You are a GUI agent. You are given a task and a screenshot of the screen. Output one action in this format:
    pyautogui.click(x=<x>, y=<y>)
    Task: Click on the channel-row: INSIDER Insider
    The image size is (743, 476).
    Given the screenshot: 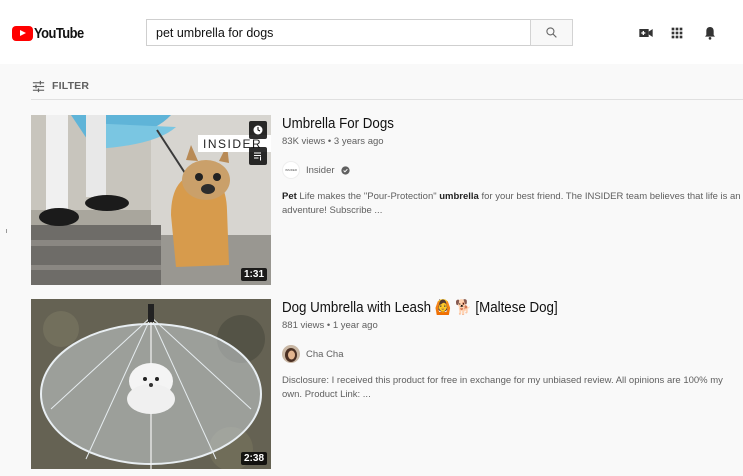 What is the action you would take?
    pyautogui.click(x=512, y=170)
    